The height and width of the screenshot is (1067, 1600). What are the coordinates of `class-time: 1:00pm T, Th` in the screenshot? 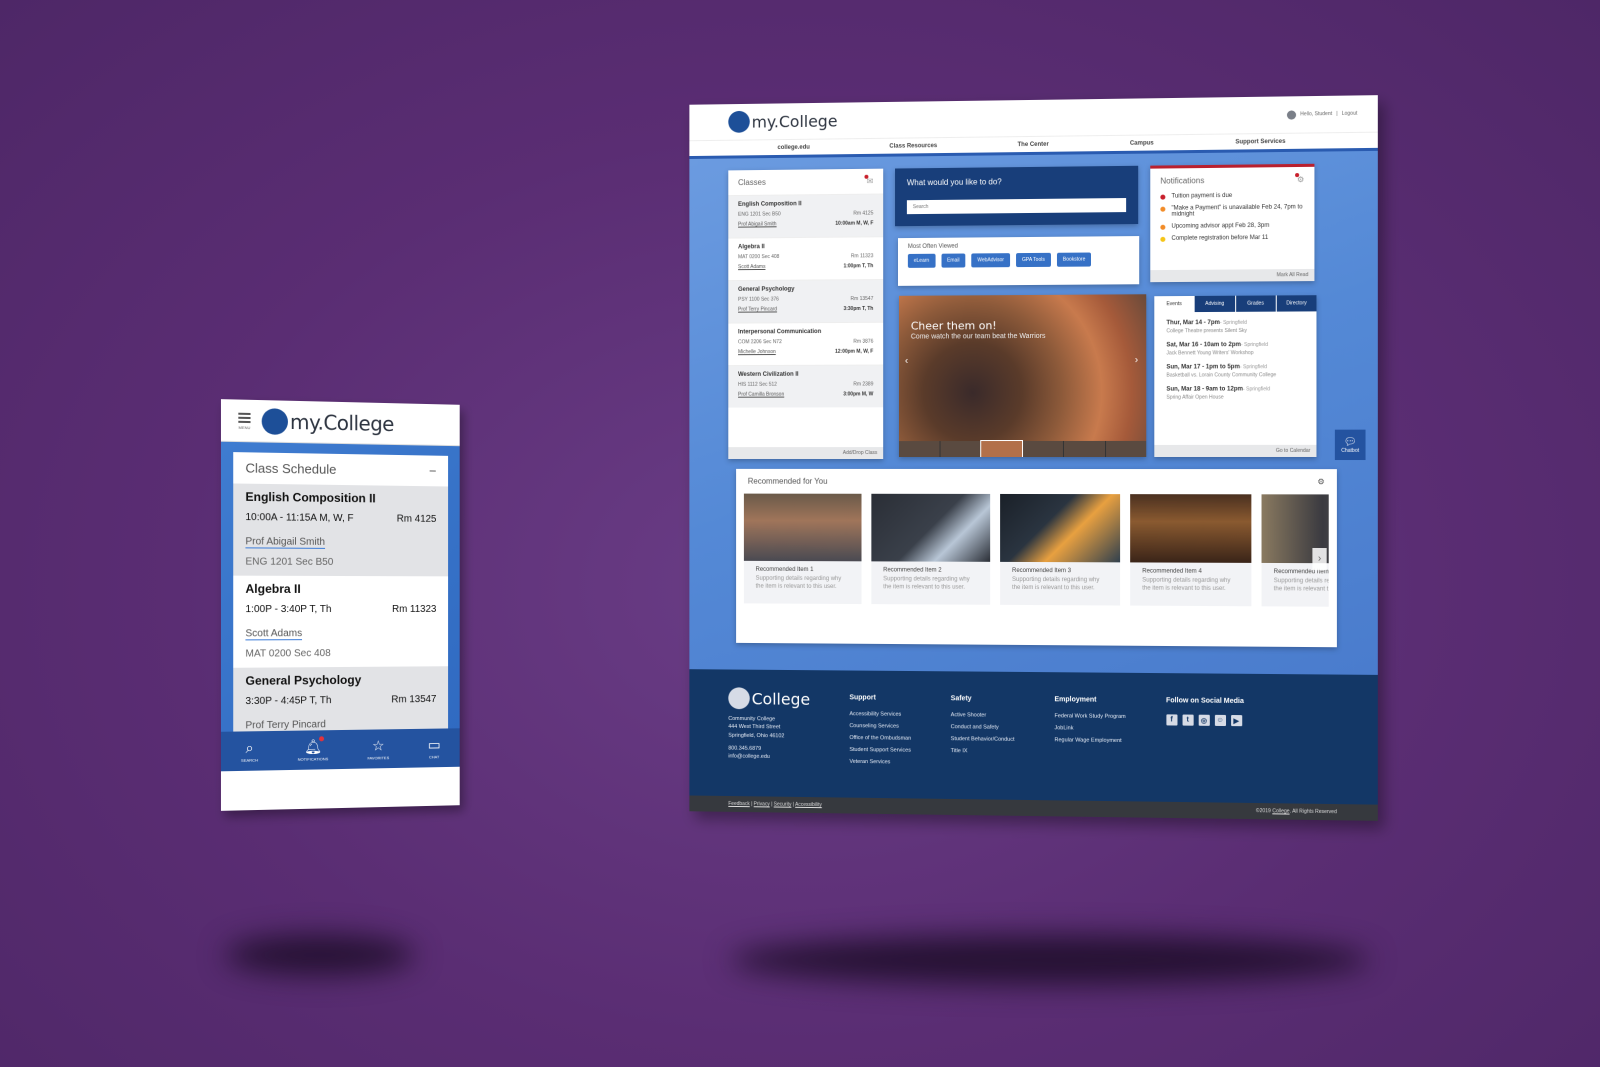 It's located at (858, 266).